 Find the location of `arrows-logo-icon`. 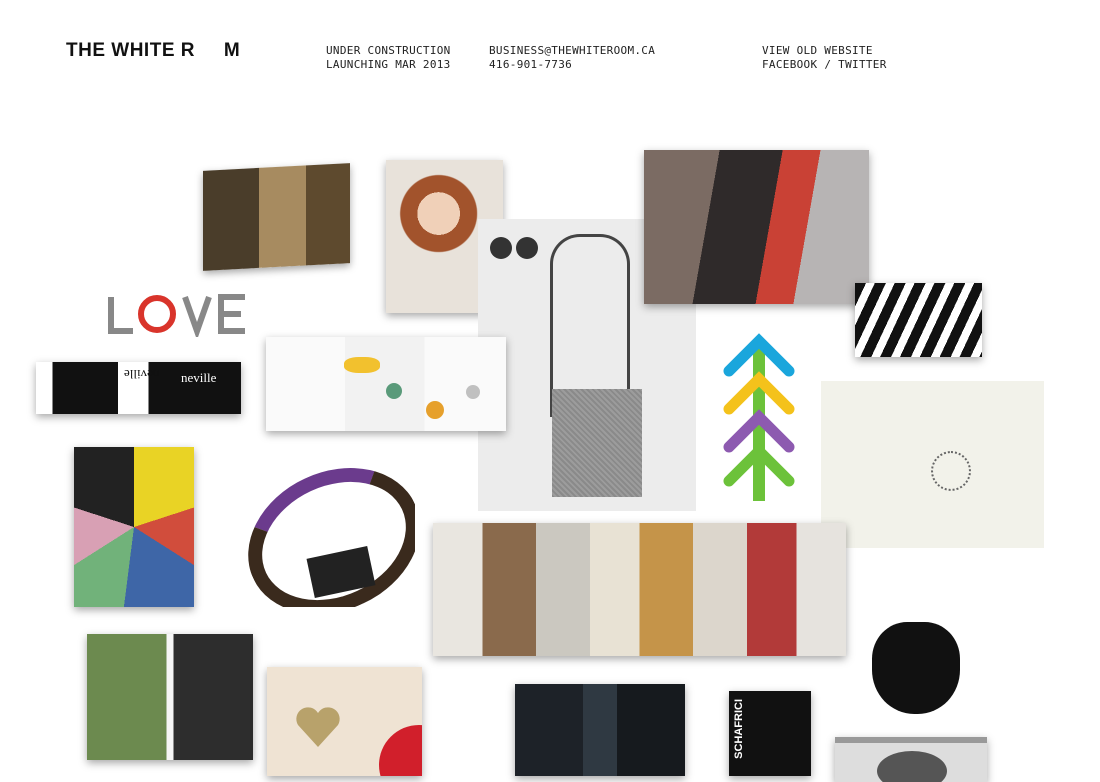

arrows-logo-icon is located at coordinates (759, 417).